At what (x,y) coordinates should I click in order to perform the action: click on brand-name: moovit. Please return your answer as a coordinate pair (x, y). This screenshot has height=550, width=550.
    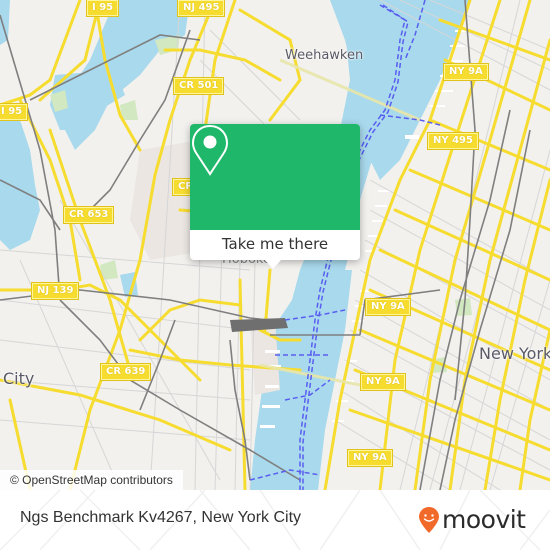
    Looking at the image, I should click on (484, 519).